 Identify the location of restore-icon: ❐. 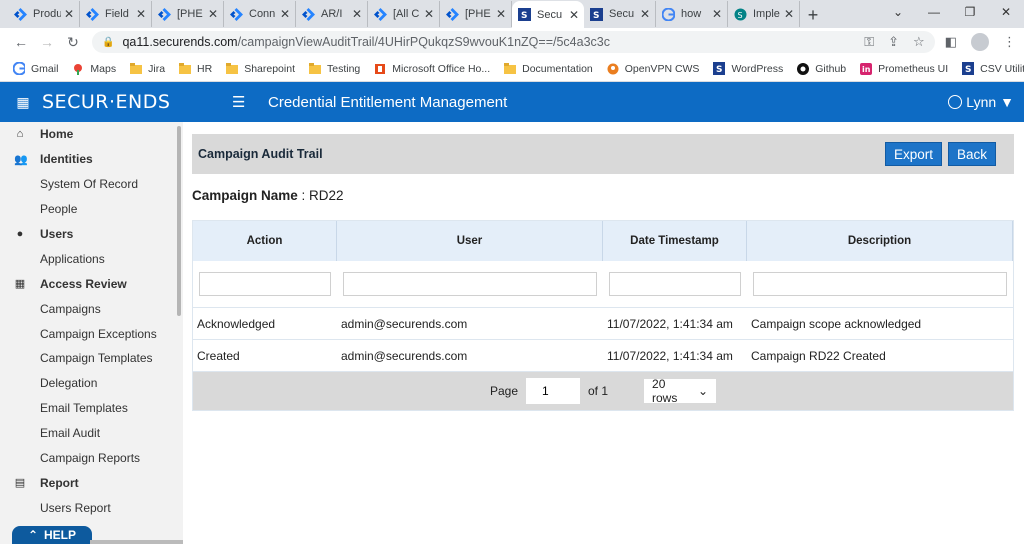
(970, 12).